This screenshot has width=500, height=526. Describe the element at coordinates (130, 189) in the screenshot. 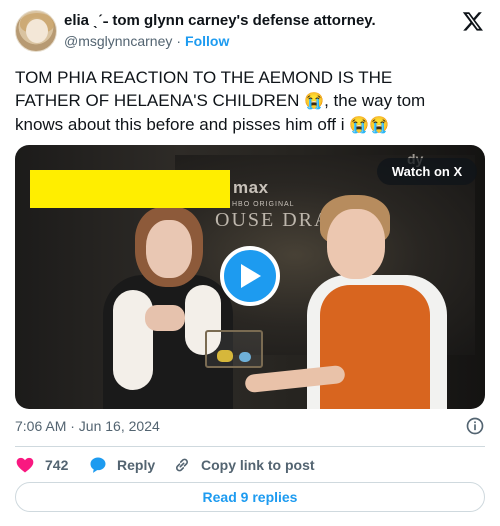

I see `redaction-box` at that location.